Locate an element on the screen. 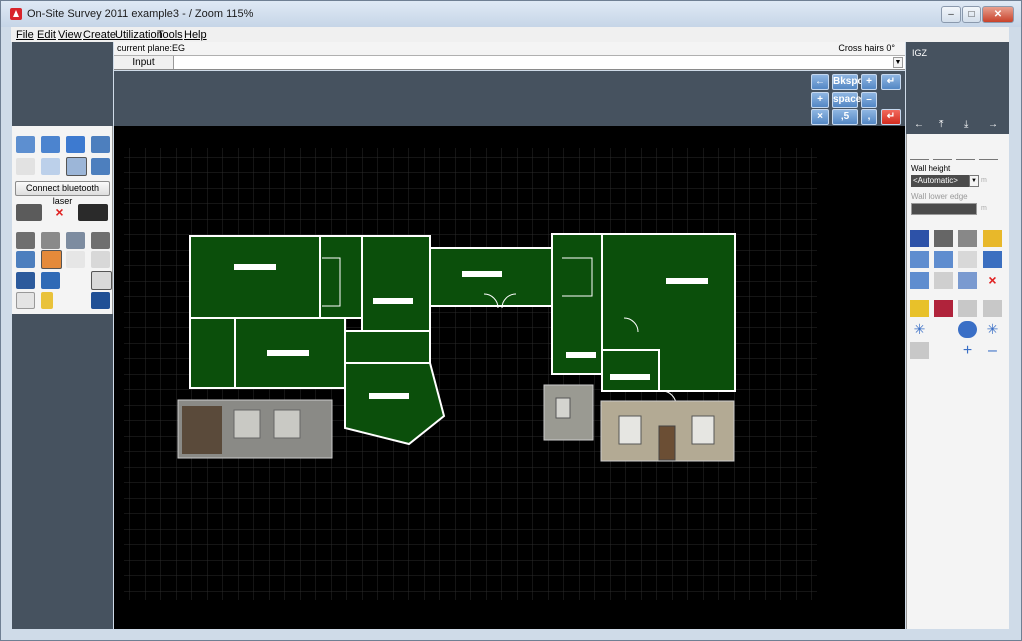 The width and height of the screenshot is (1022, 641). close-button: ✕ is located at coordinates (998, 14).